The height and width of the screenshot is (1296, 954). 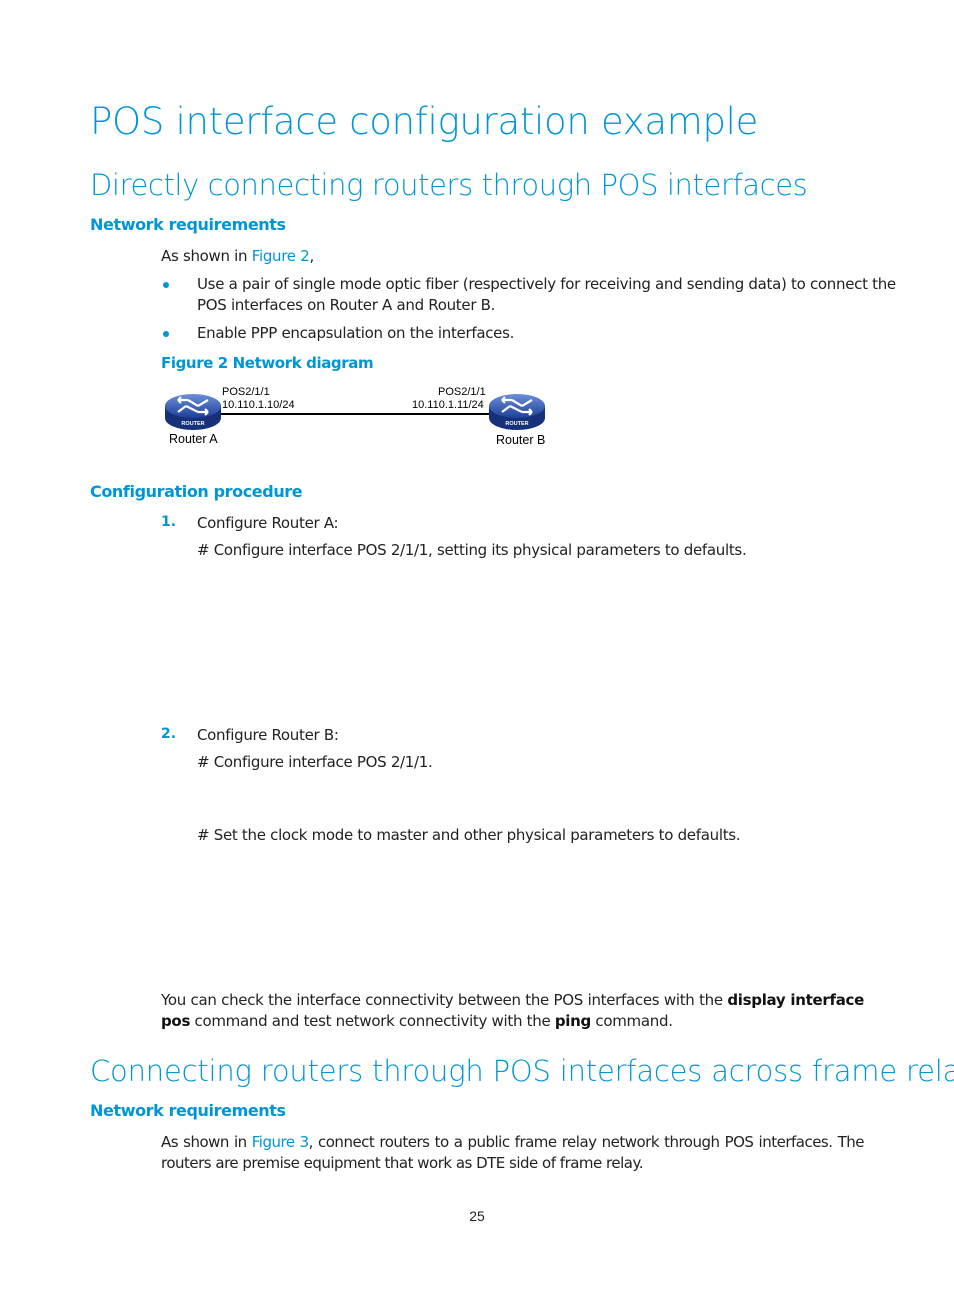 What do you see at coordinates (246, 392) in the screenshot?
I see `router-a-interface: POS2/1/1` at bounding box center [246, 392].